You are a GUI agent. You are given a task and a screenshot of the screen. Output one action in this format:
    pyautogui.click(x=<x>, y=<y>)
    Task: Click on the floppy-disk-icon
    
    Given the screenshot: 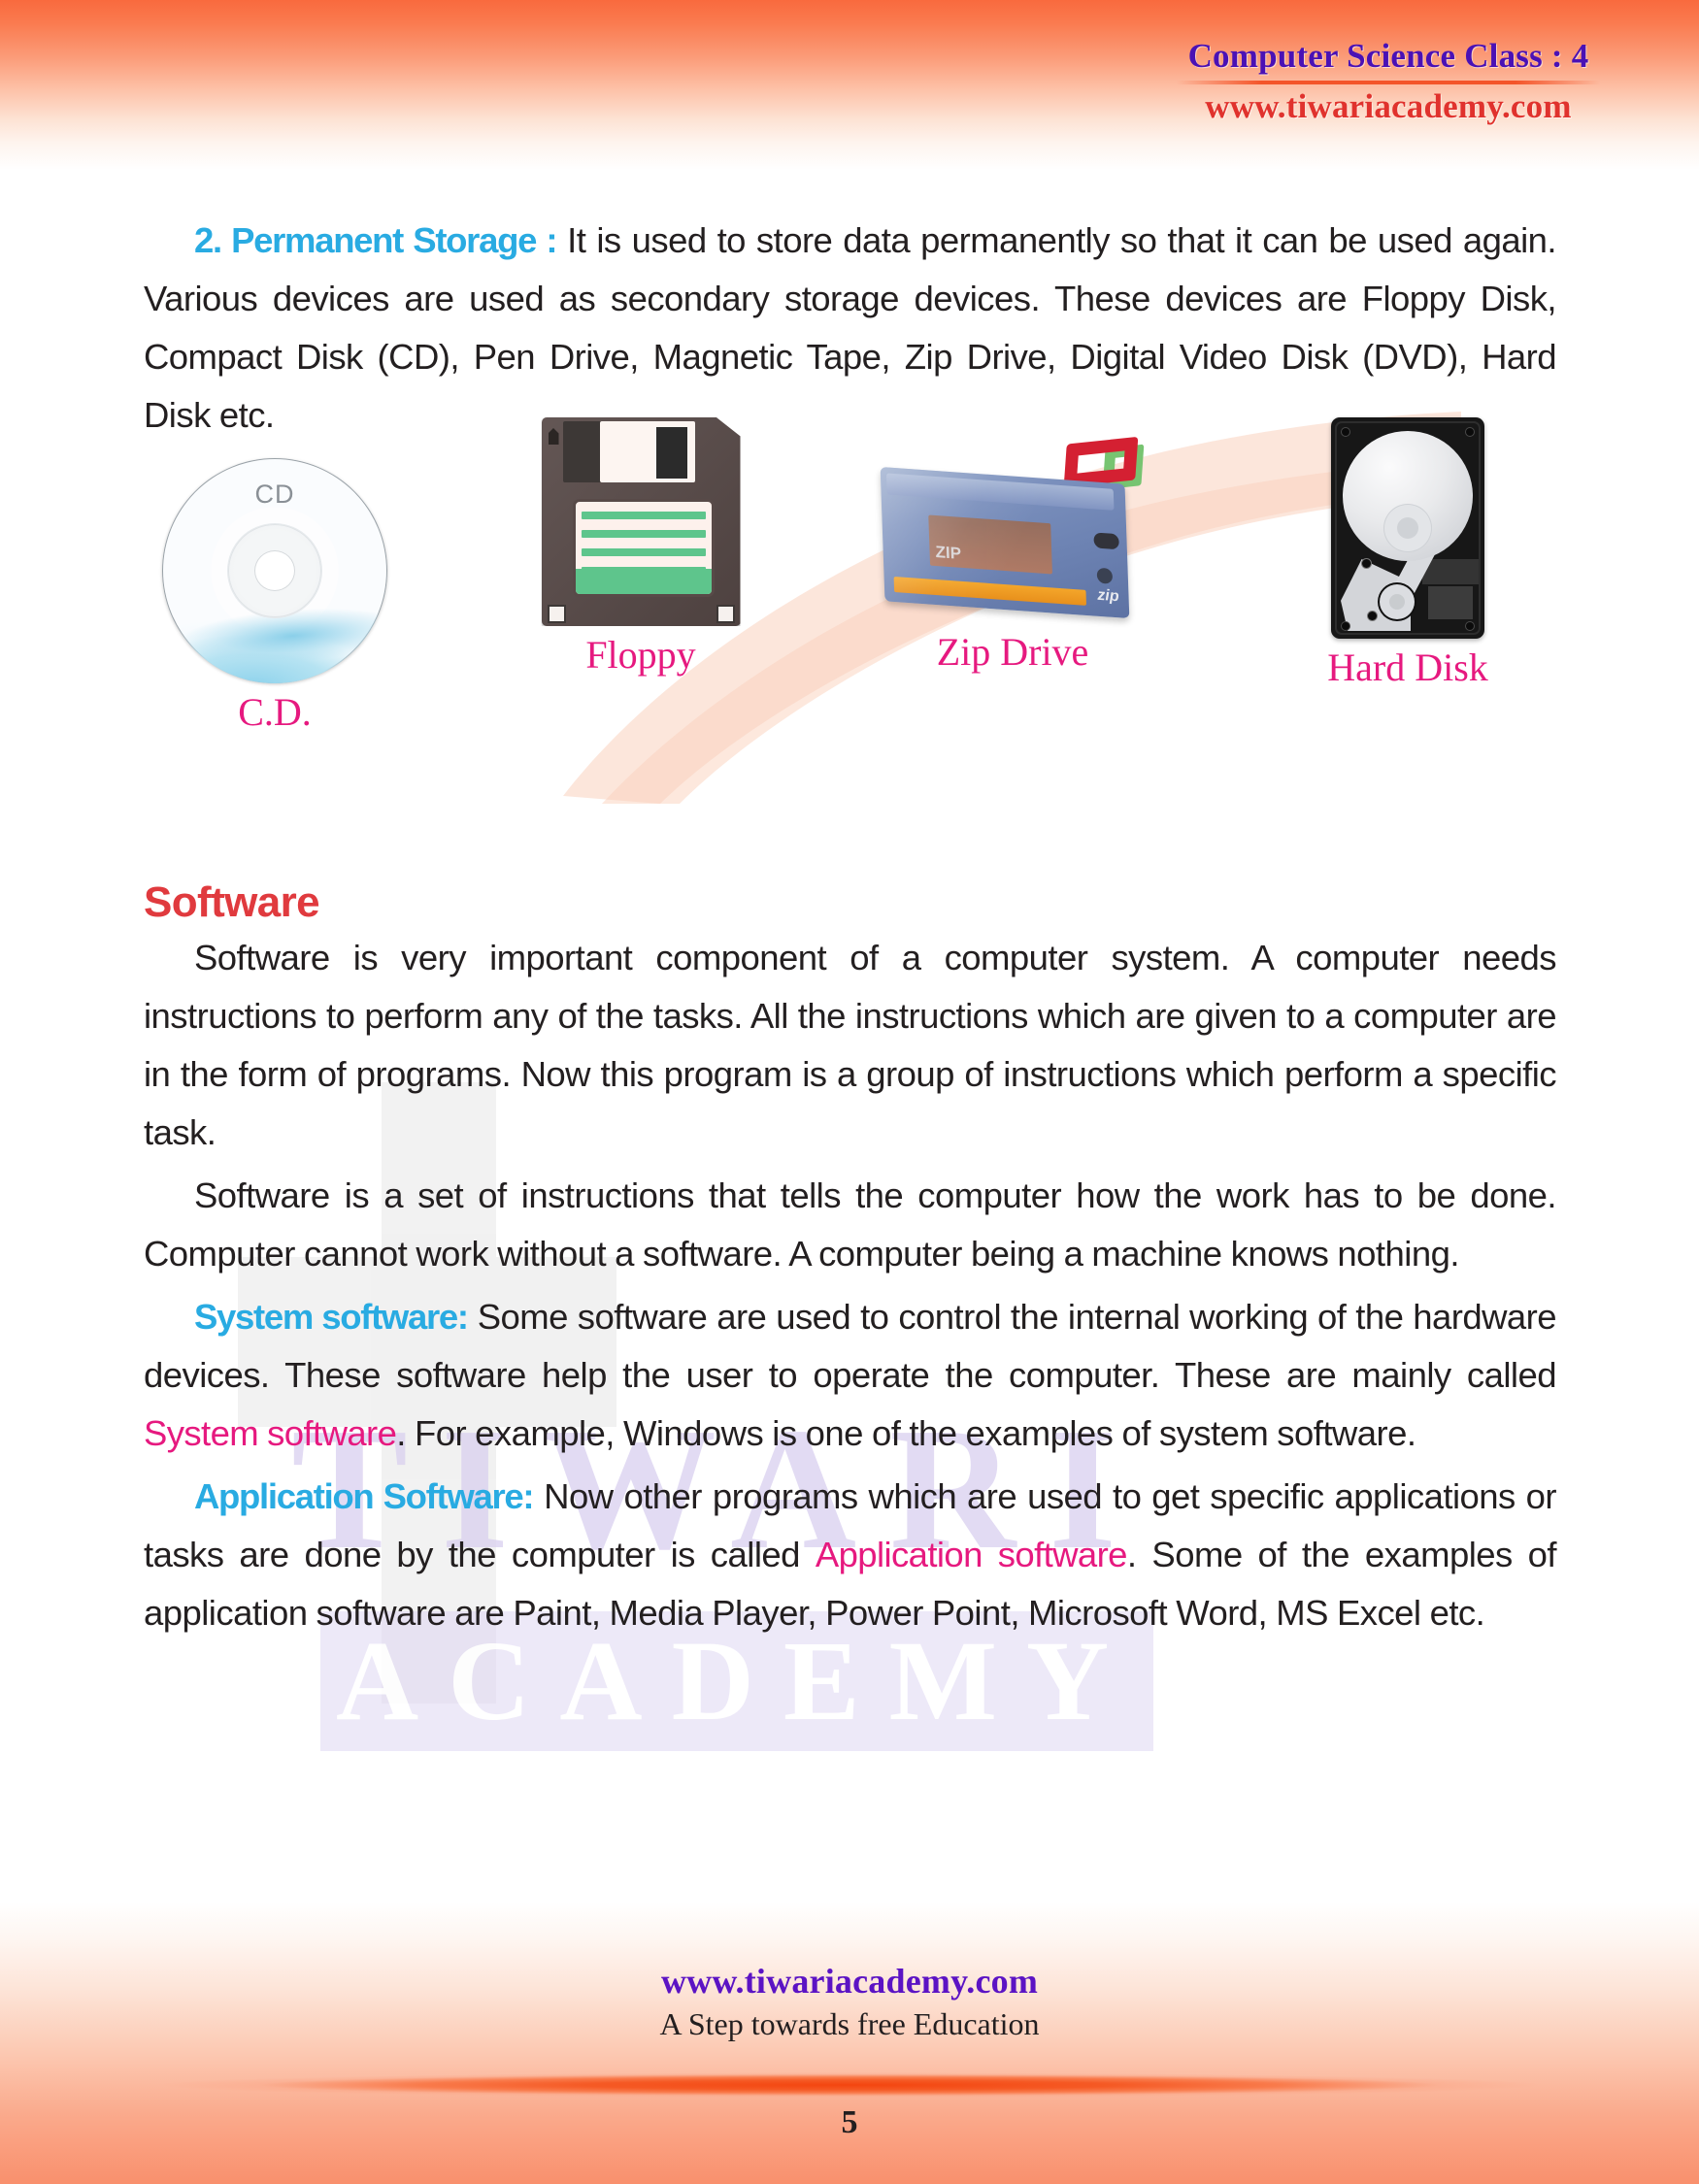 What is the action you would take?
    pyautogui.click(x=641, y=521)
    